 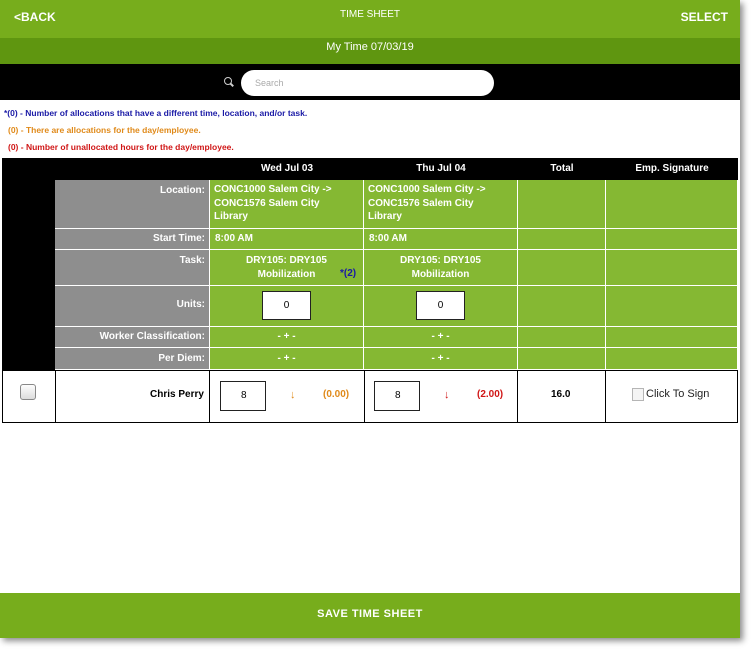 I want to click on hours-diff-day2: (2.00), so click(x=490, y=394).